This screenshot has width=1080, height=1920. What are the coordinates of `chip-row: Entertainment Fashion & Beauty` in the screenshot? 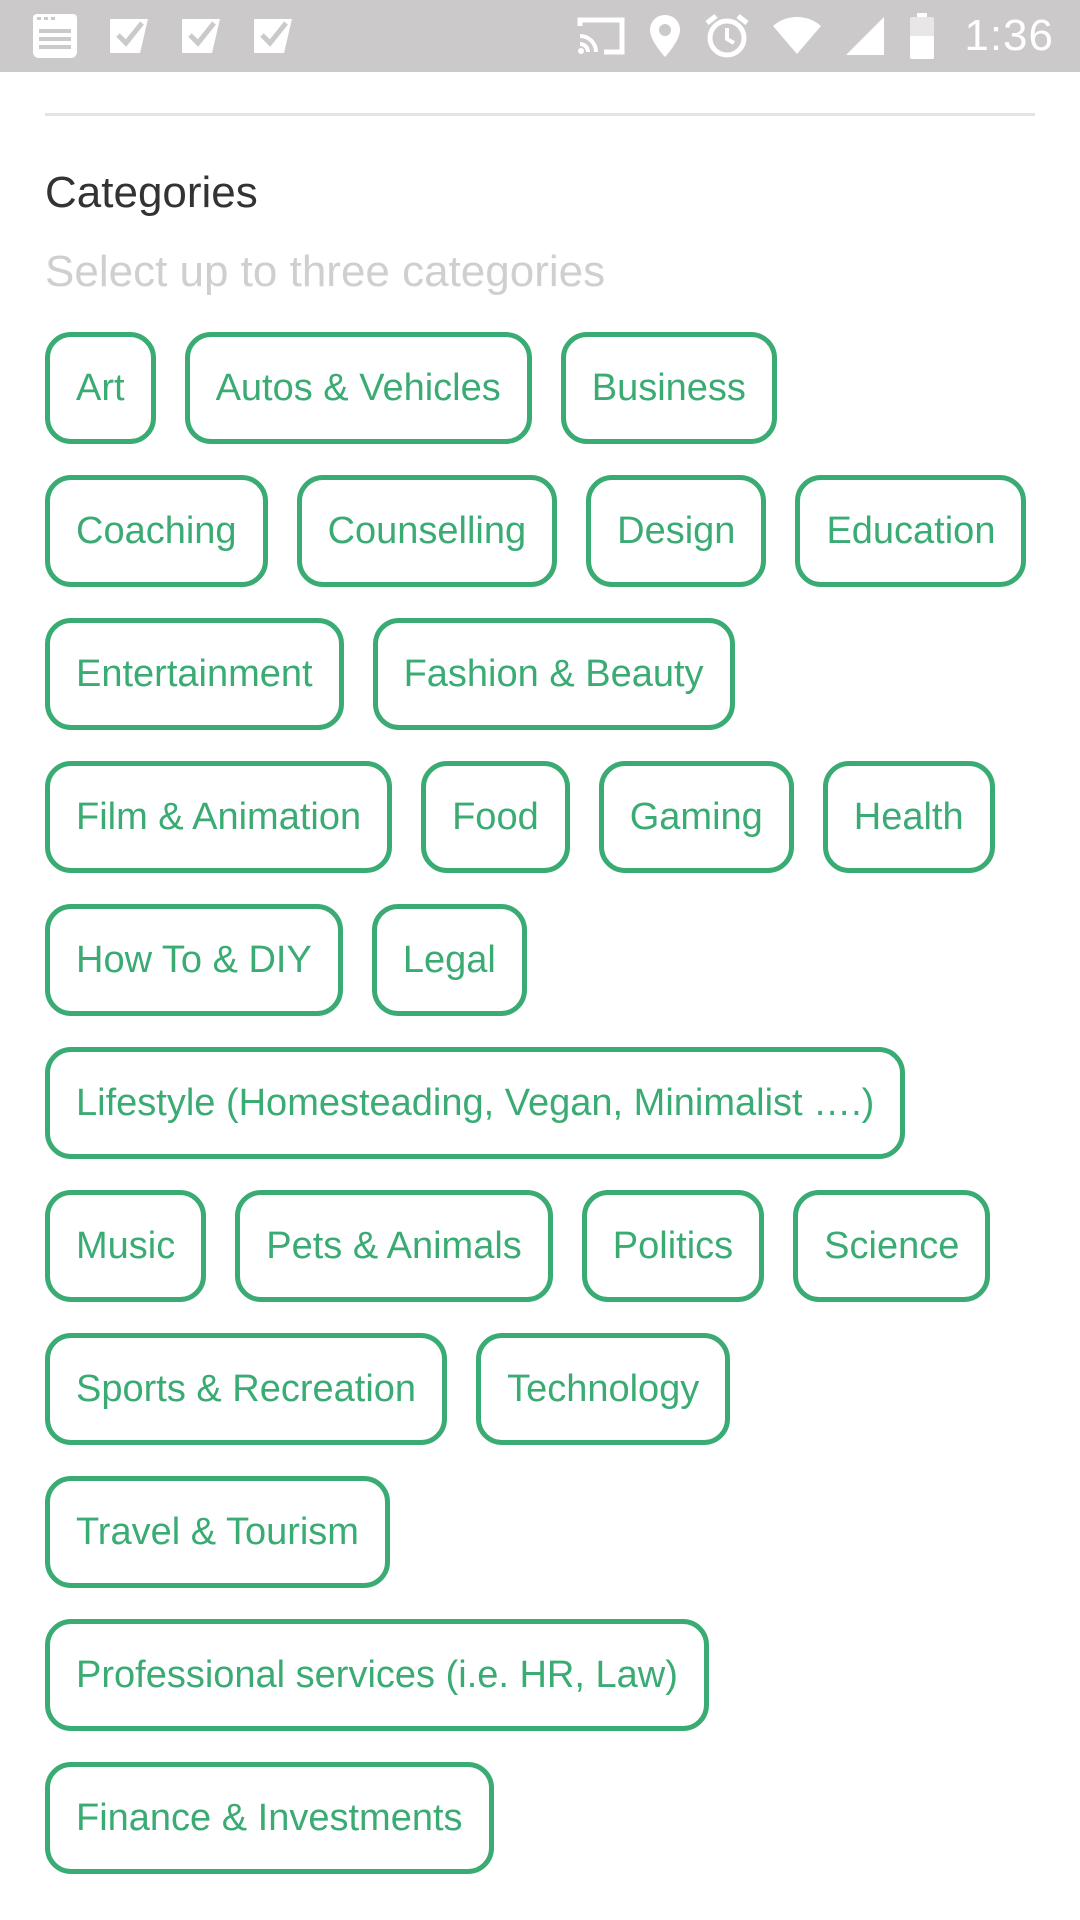 It's located at (545, 674).